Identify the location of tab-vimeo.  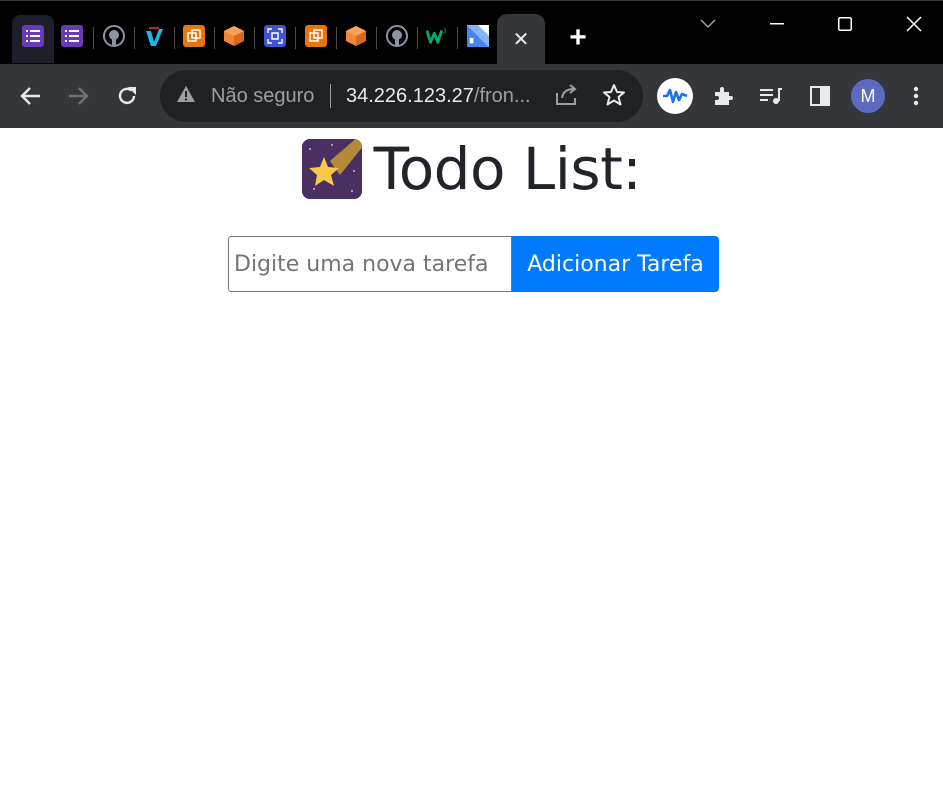
(154, 39).